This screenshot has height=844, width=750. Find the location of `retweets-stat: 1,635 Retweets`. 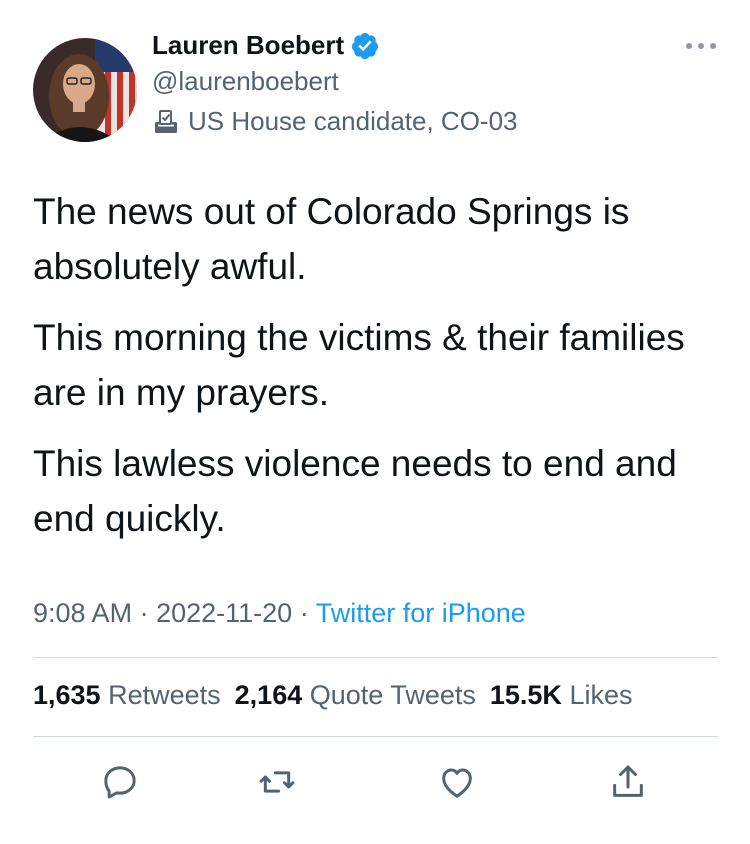

retweets-stat: 1,635 Retweets is located at coordinates (127, 695).